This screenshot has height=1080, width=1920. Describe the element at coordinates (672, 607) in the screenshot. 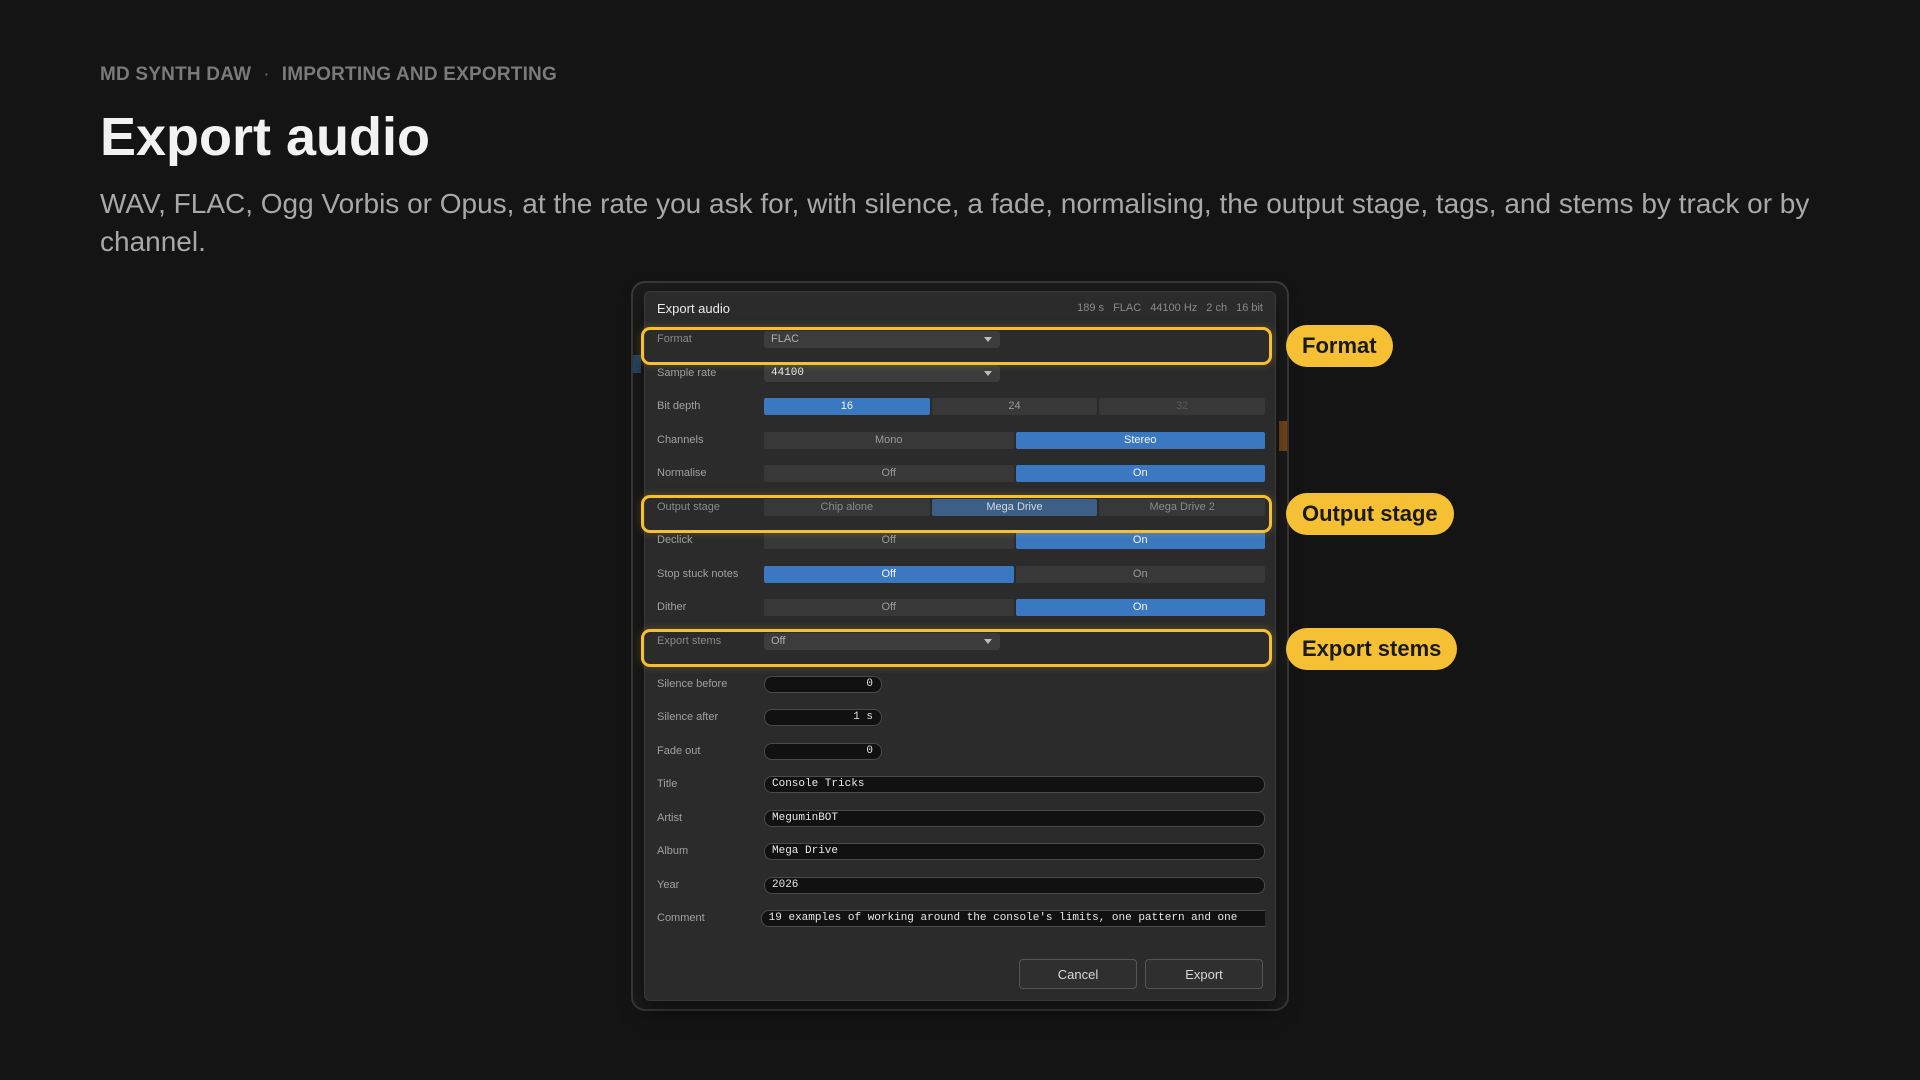

I see `dither-label: Dither` at that location.